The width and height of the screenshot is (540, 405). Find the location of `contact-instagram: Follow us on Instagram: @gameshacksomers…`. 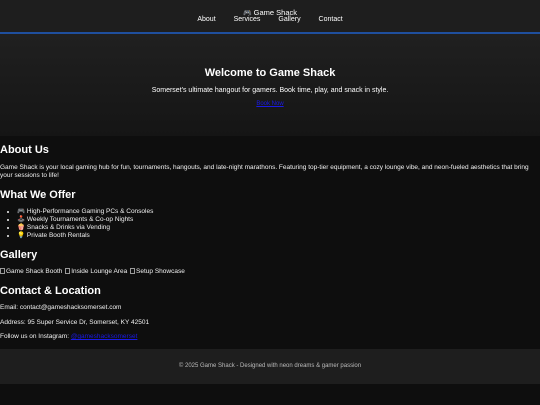

contact-instagram: Follow us on Instagram: @gameshacksomers… is located at coordinates (68, 337).